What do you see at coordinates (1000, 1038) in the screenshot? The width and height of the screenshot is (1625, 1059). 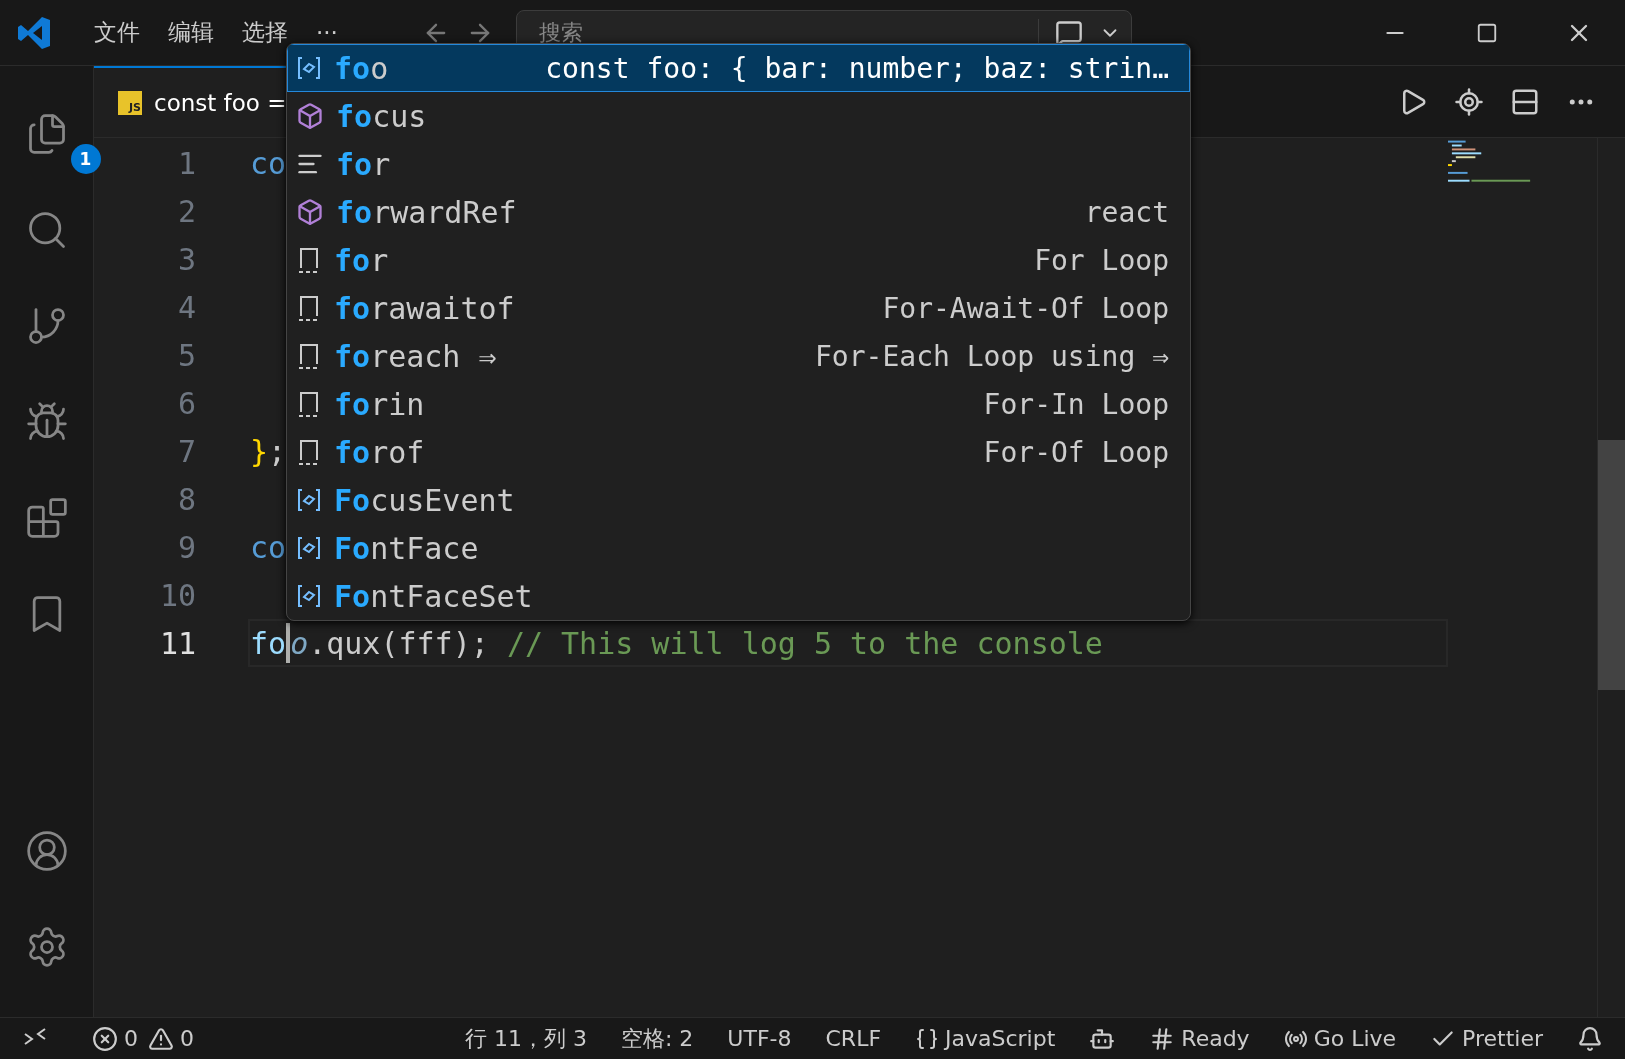 I see `language-mode: JavaScript` at bounding box center [1000, 1038].